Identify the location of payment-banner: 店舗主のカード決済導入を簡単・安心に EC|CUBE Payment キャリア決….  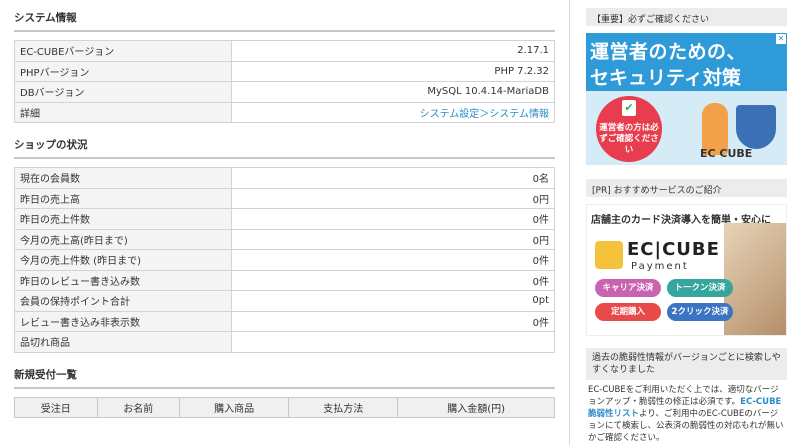
(686, 270).